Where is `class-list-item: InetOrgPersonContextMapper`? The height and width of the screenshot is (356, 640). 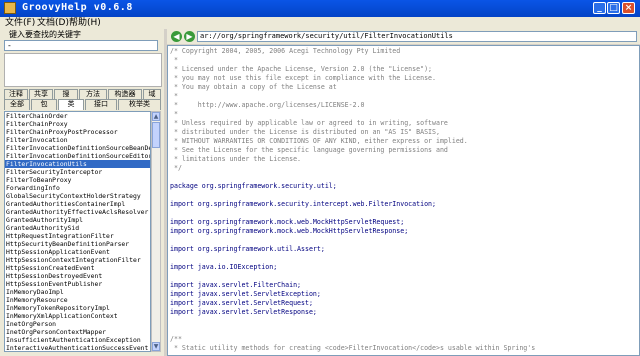
class-list-item: InetOrgPersonContextMapper is located at coordinates (77, 332).